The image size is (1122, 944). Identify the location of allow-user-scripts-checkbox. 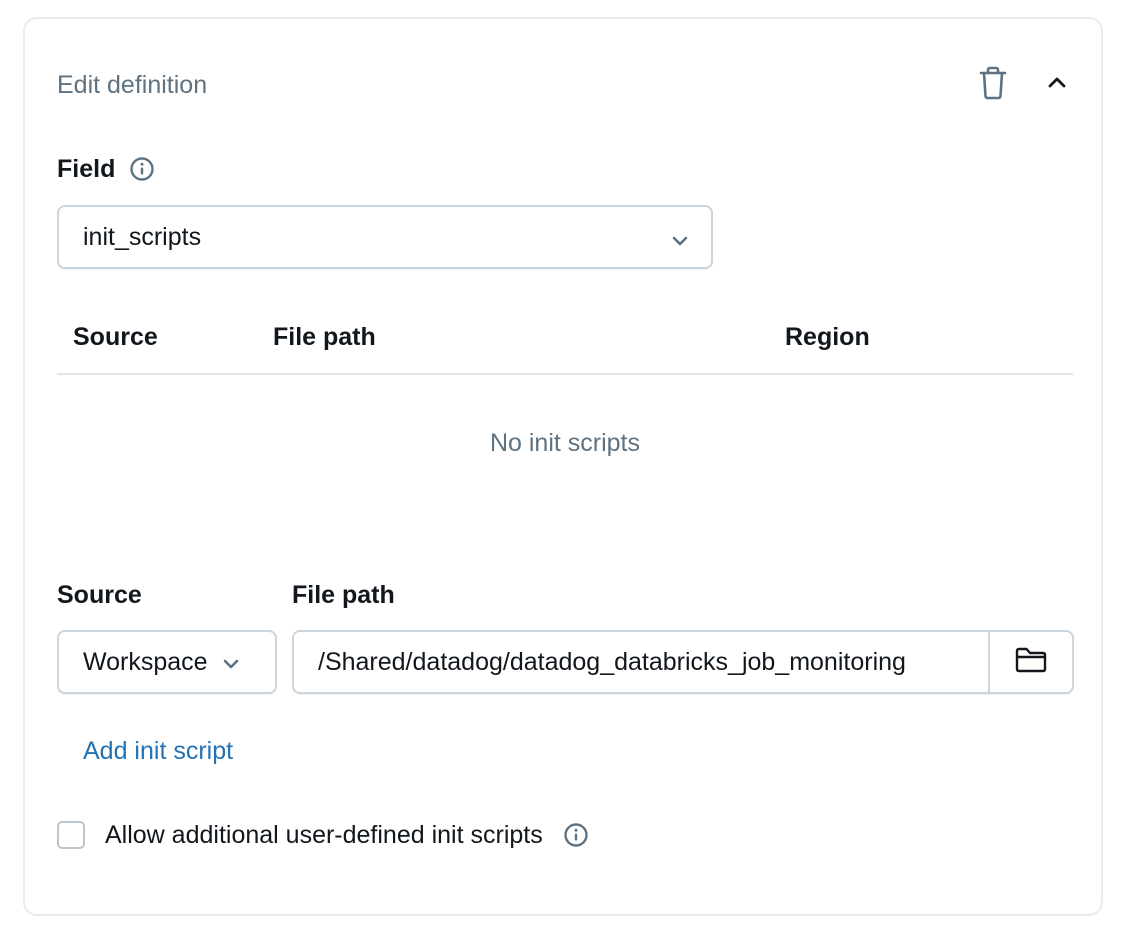
(71, 835).